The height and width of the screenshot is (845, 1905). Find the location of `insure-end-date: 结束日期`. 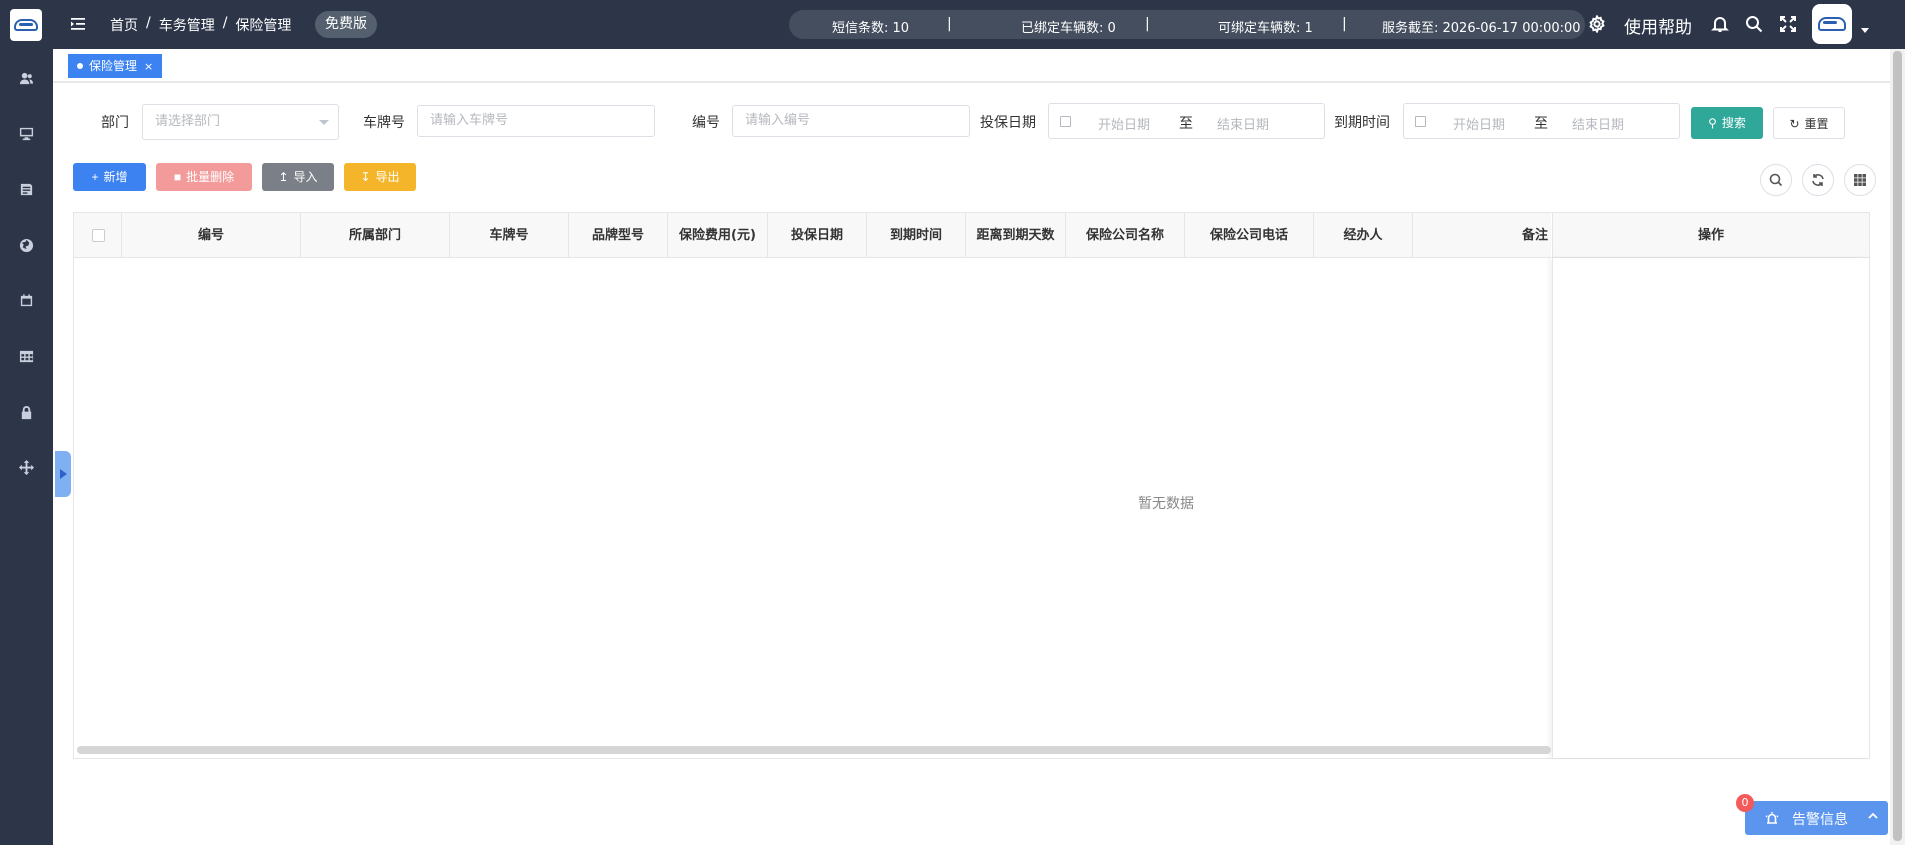

insure-end-date: 结束日期 is located at coordinates (1243, 123).